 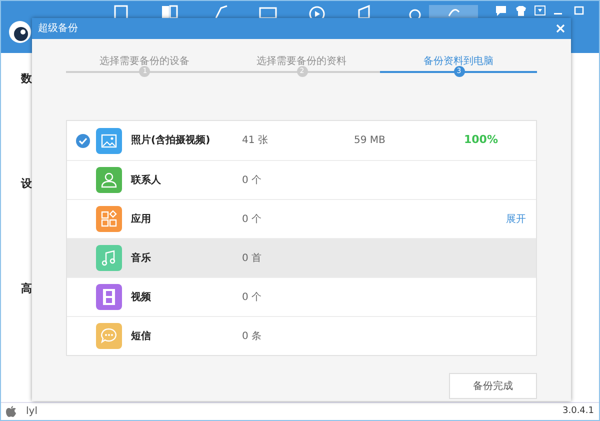 I want to click on logo-icon, so click(x=19, y=32).